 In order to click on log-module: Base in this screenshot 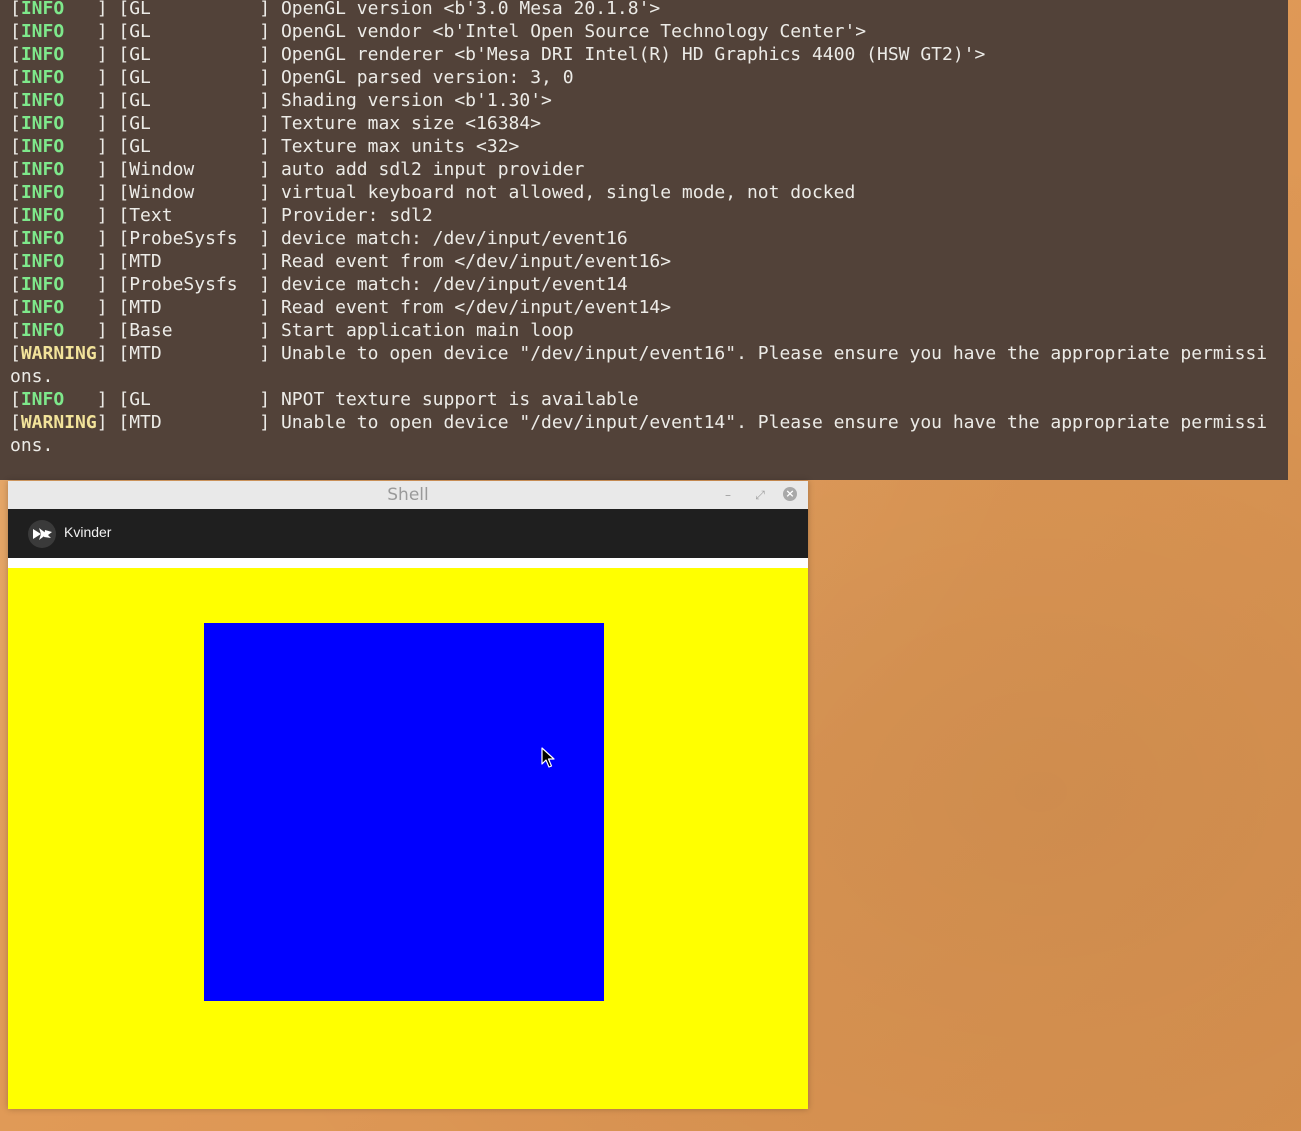, I will do `click(194, 330)`.